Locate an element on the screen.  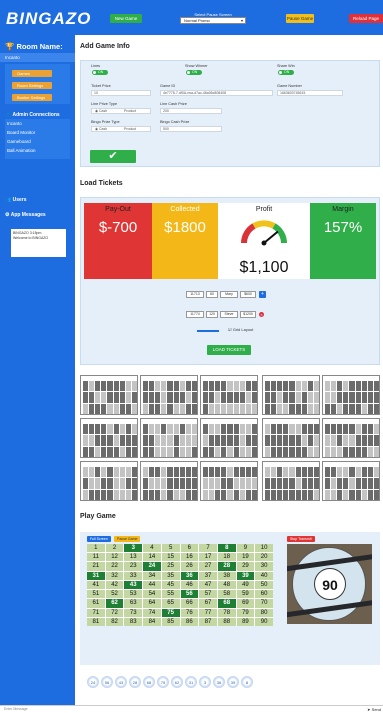
board-number: 6 is located at coordinates (189, 548).